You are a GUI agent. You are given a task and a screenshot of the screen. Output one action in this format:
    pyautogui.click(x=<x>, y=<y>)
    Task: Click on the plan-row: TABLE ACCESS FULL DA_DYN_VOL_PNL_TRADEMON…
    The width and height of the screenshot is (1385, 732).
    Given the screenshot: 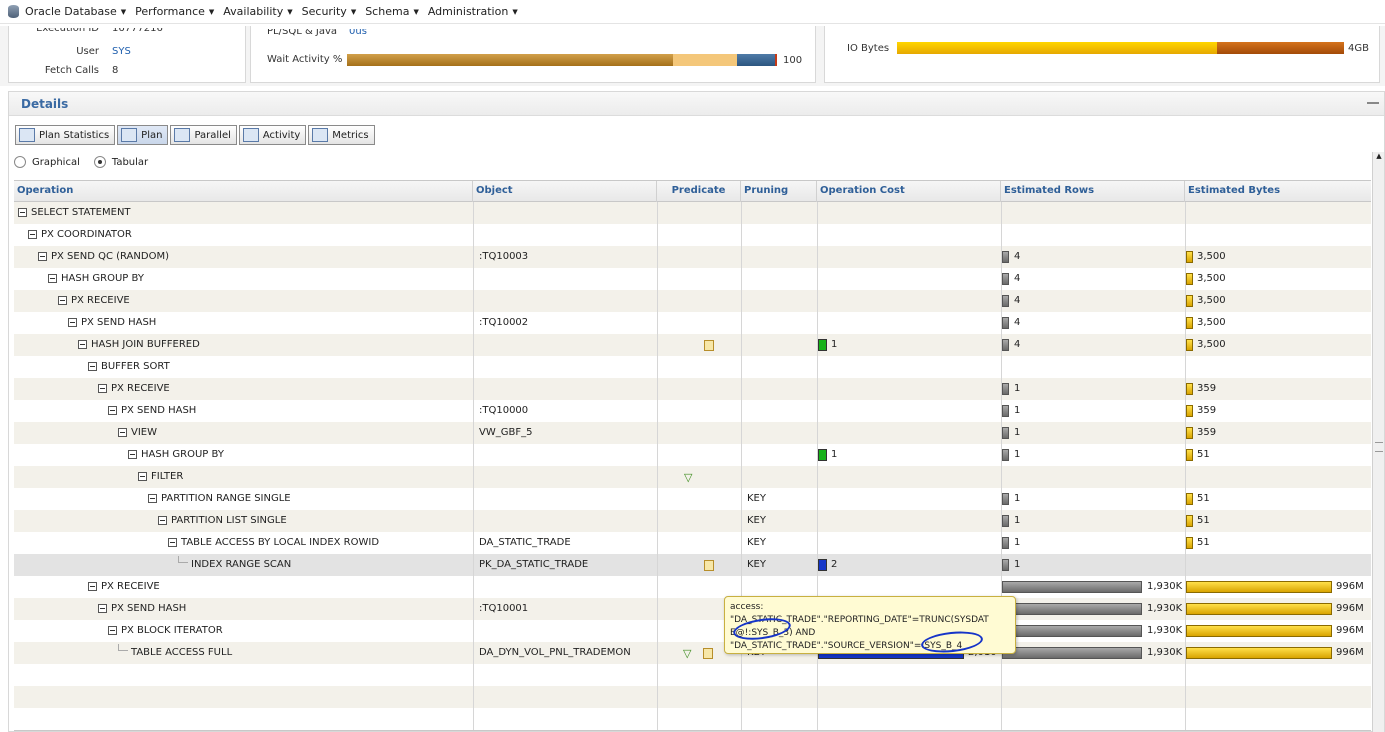 What is the action you would take?
    pyautogui.click(x=692, y=653)
    